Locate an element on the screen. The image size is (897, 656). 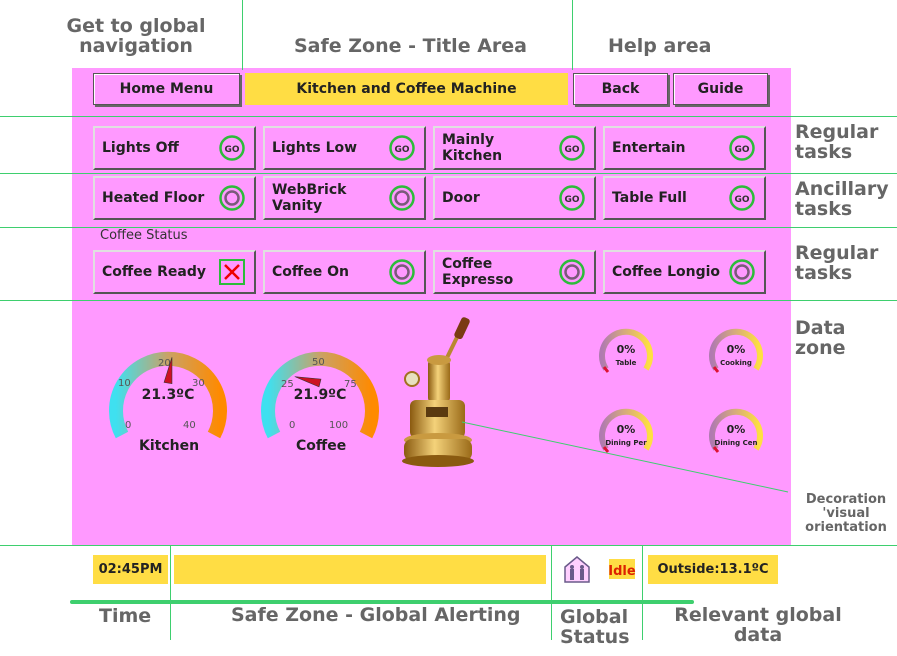
light-level-dial: 0% Cooking is located at coordinates (736, 351).